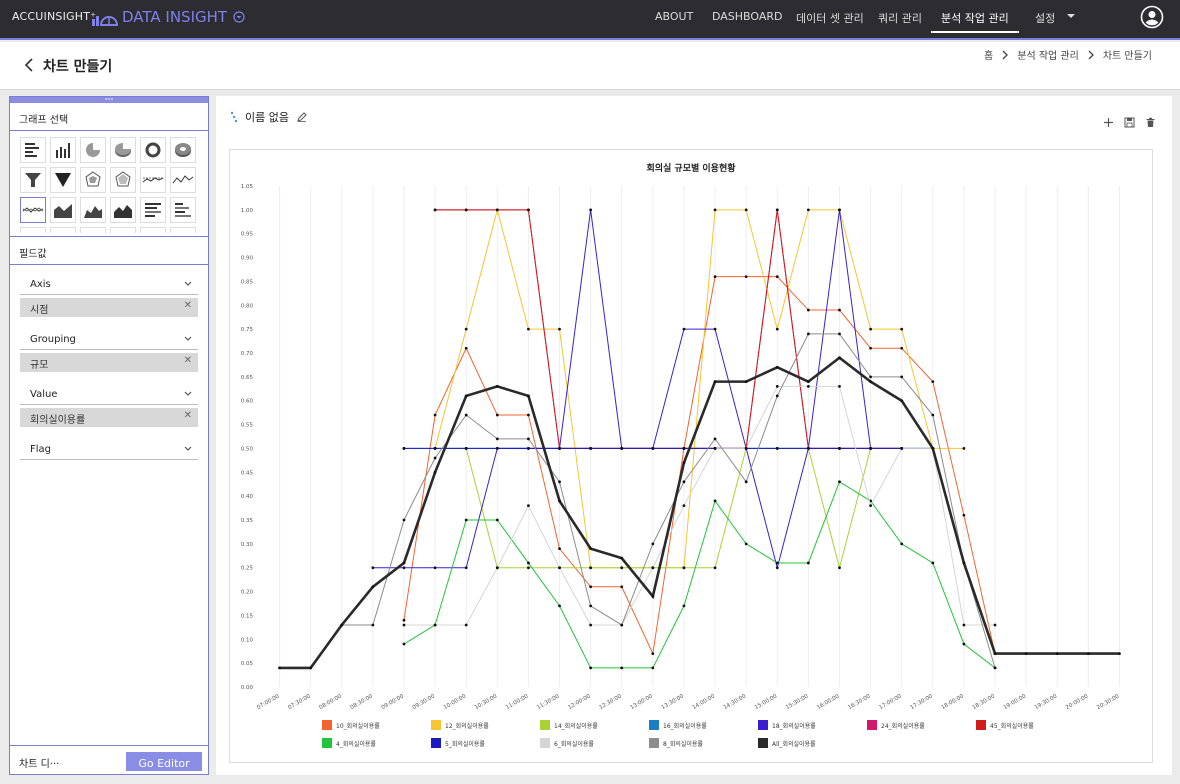 The image size is (1180, 784). I want to click on nav-query-management: 쿼리 관리, so click(900, 18).